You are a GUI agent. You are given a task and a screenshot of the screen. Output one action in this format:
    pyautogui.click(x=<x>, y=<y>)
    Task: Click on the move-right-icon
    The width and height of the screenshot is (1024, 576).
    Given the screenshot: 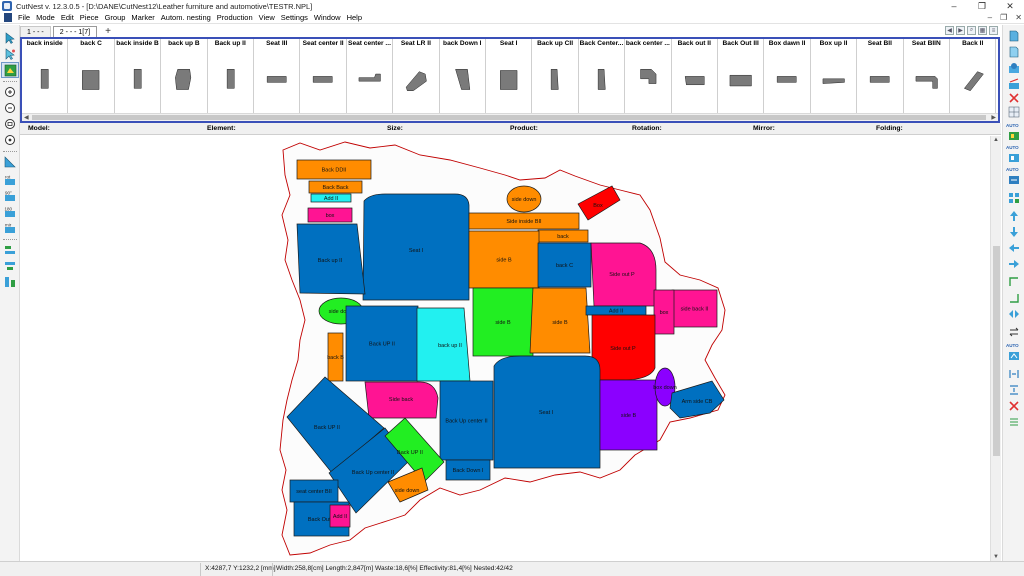 What is the action you would take?
    pyautogui.click(x=1014, y=264)
    